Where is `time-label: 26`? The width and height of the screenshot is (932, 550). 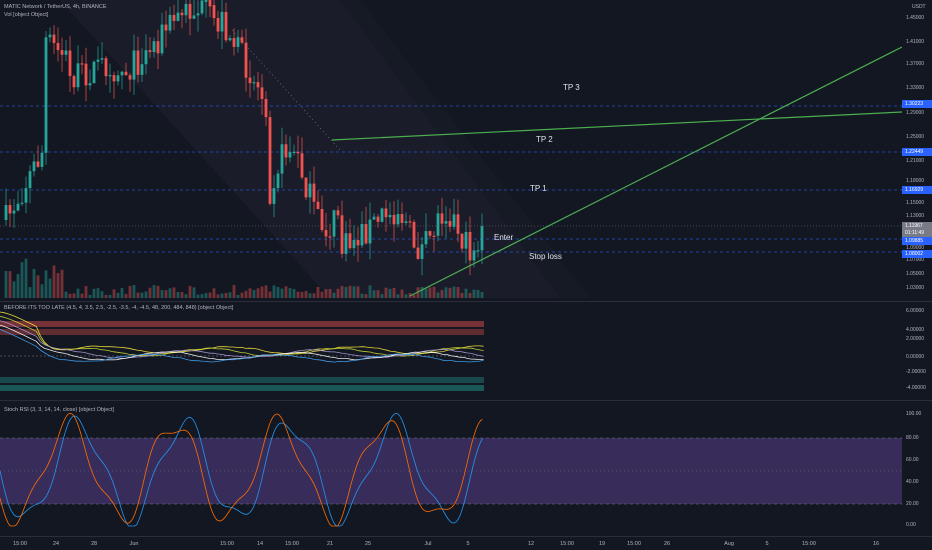 time-label: 26 is located at coordinates (667, 544).